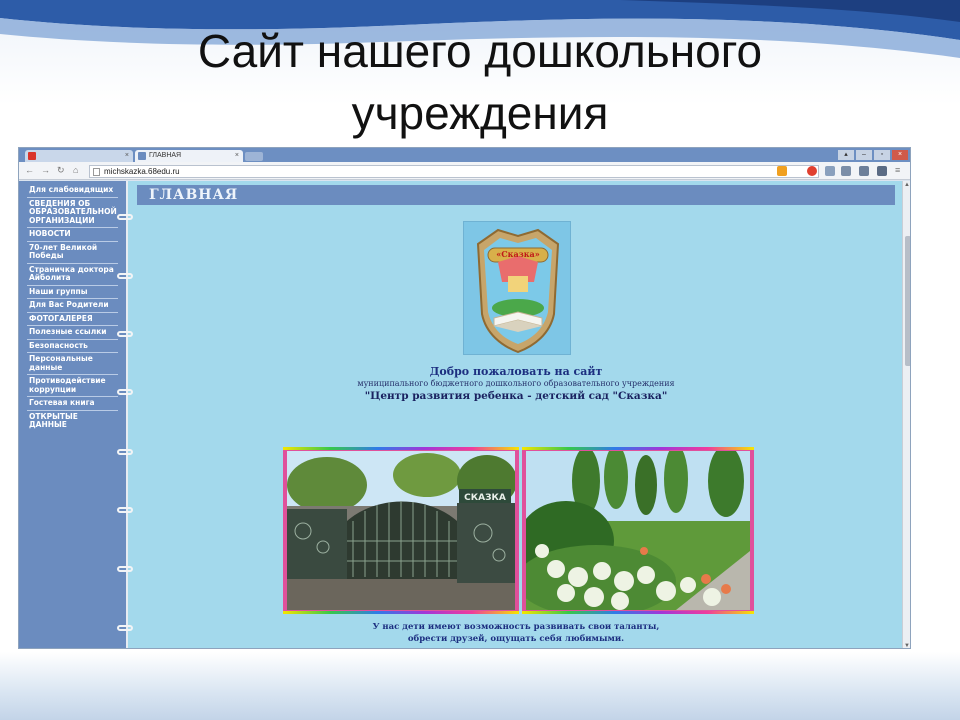  What do you see at coordinates (72, 364) in the screenshot?
I see `menu-item-personal-data: Персональные данные` at bounding box center [72, 364].